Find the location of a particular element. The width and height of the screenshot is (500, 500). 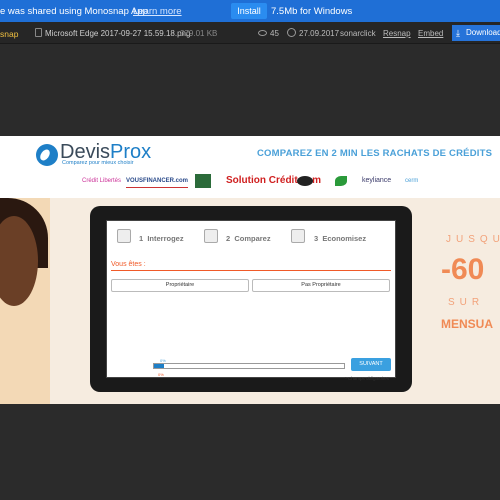

question-underline is located at coordinates (251, 270).